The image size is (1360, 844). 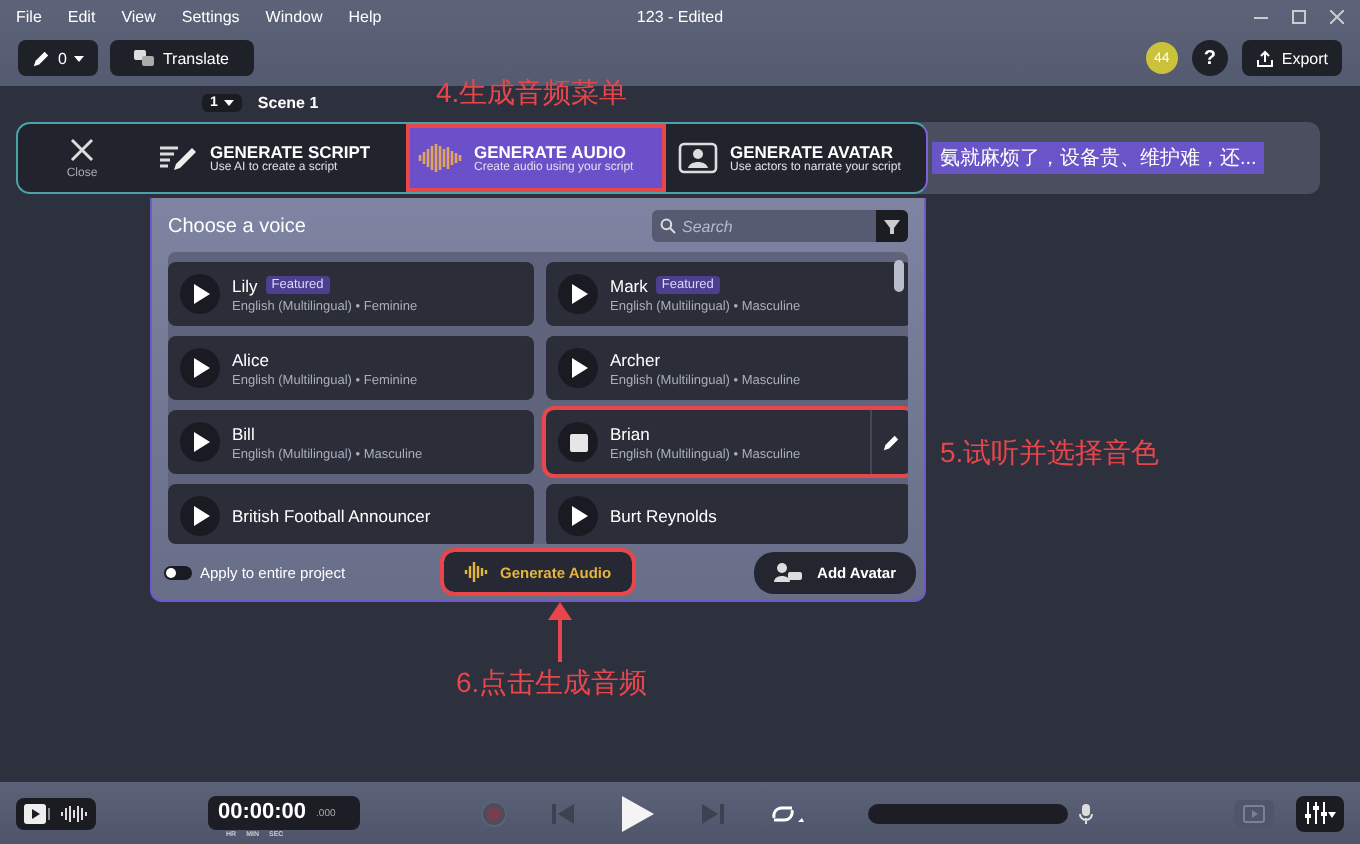 I want to click on volume-track, so click(x=968, y=813).